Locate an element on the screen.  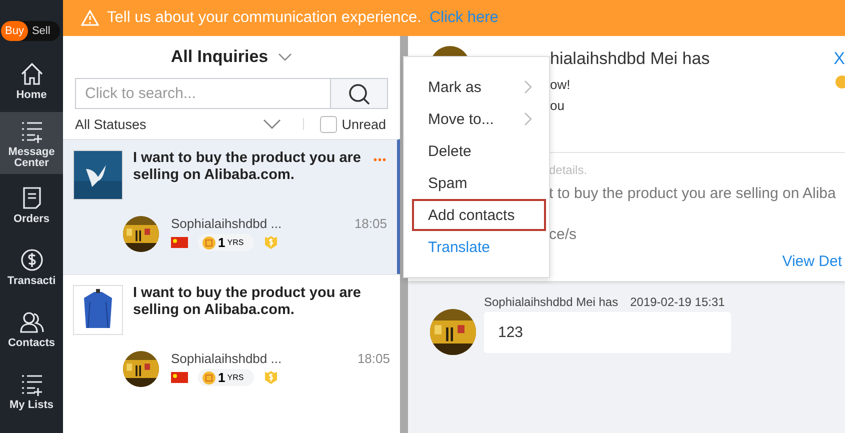
search-button is located at coordinates (359, 93).